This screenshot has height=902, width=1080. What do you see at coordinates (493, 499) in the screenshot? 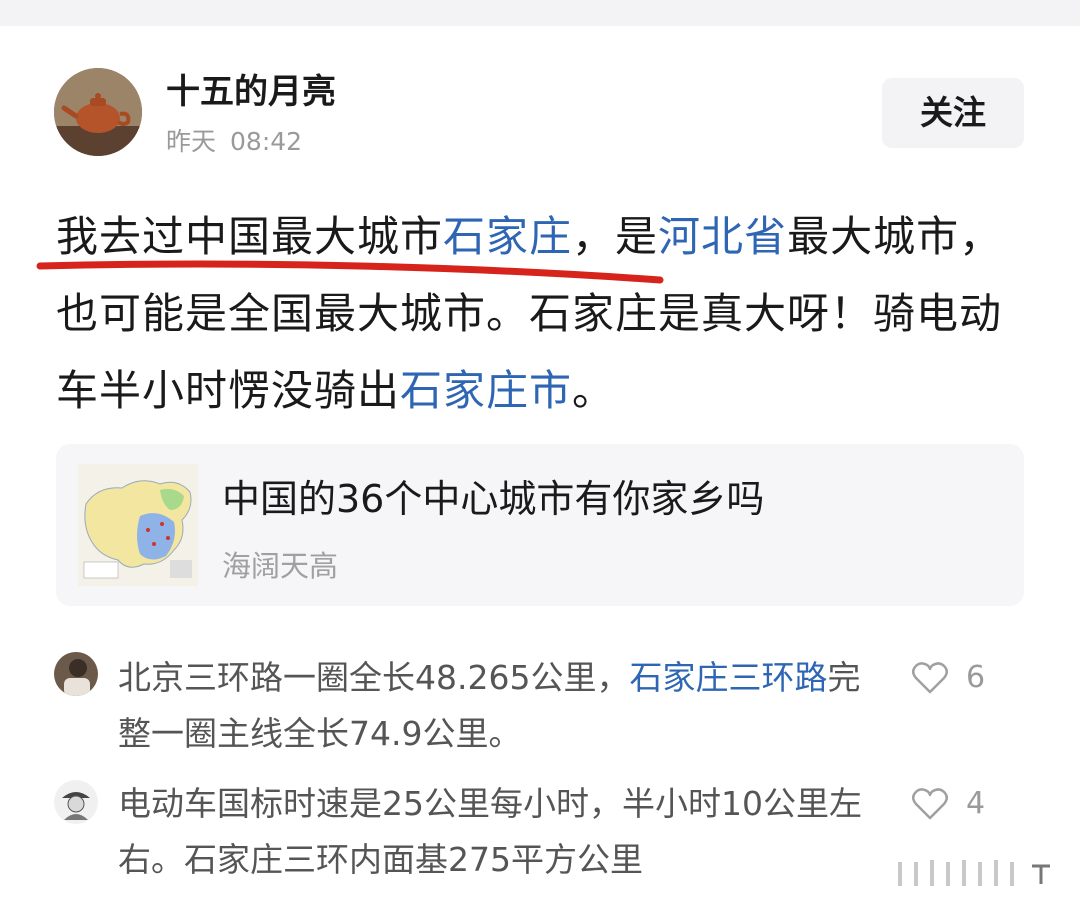
I see `article-title: 中国的36个中心城市有你家乡吗` at bounding box center [493, 499].